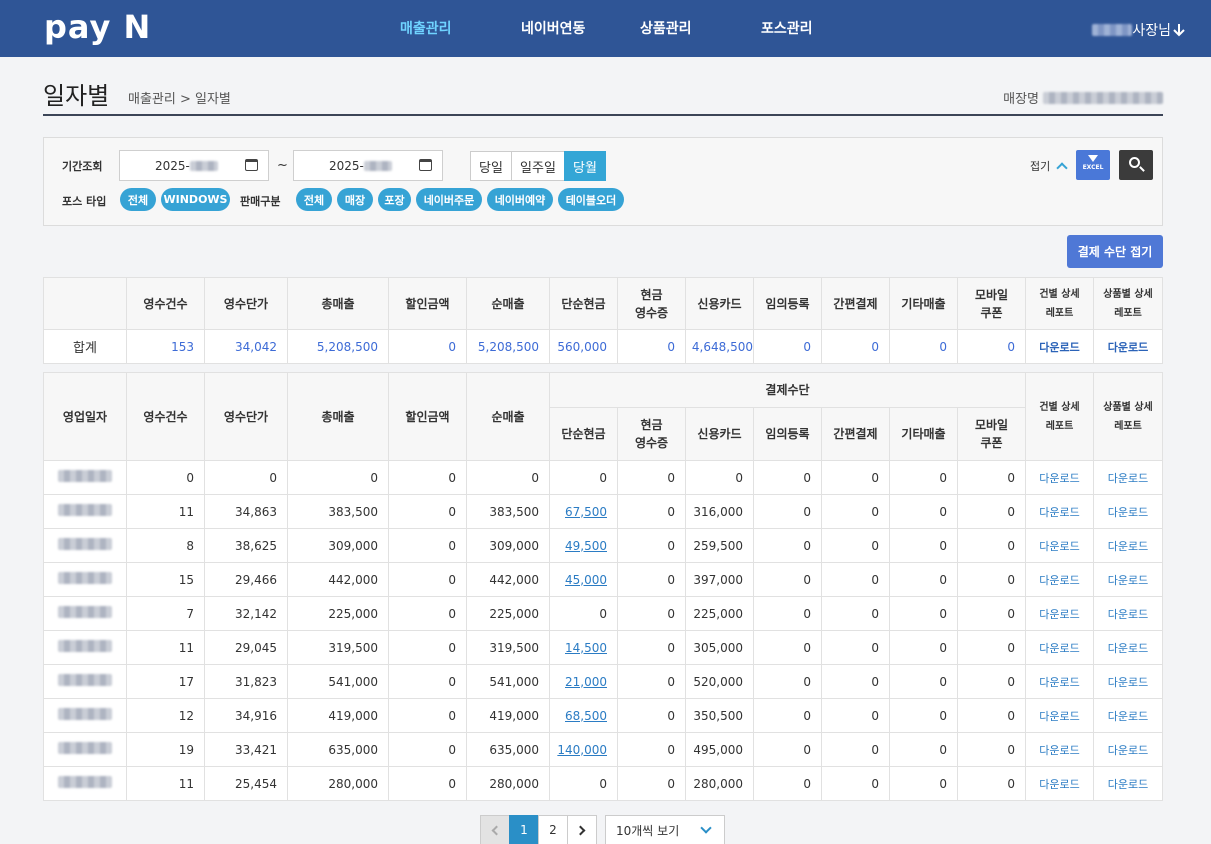 The image size is (1211, 844). What do you see at coordinates (165, 545) in the screenshot?
I see `table-cell: 8` at bounding box center [165, 545].